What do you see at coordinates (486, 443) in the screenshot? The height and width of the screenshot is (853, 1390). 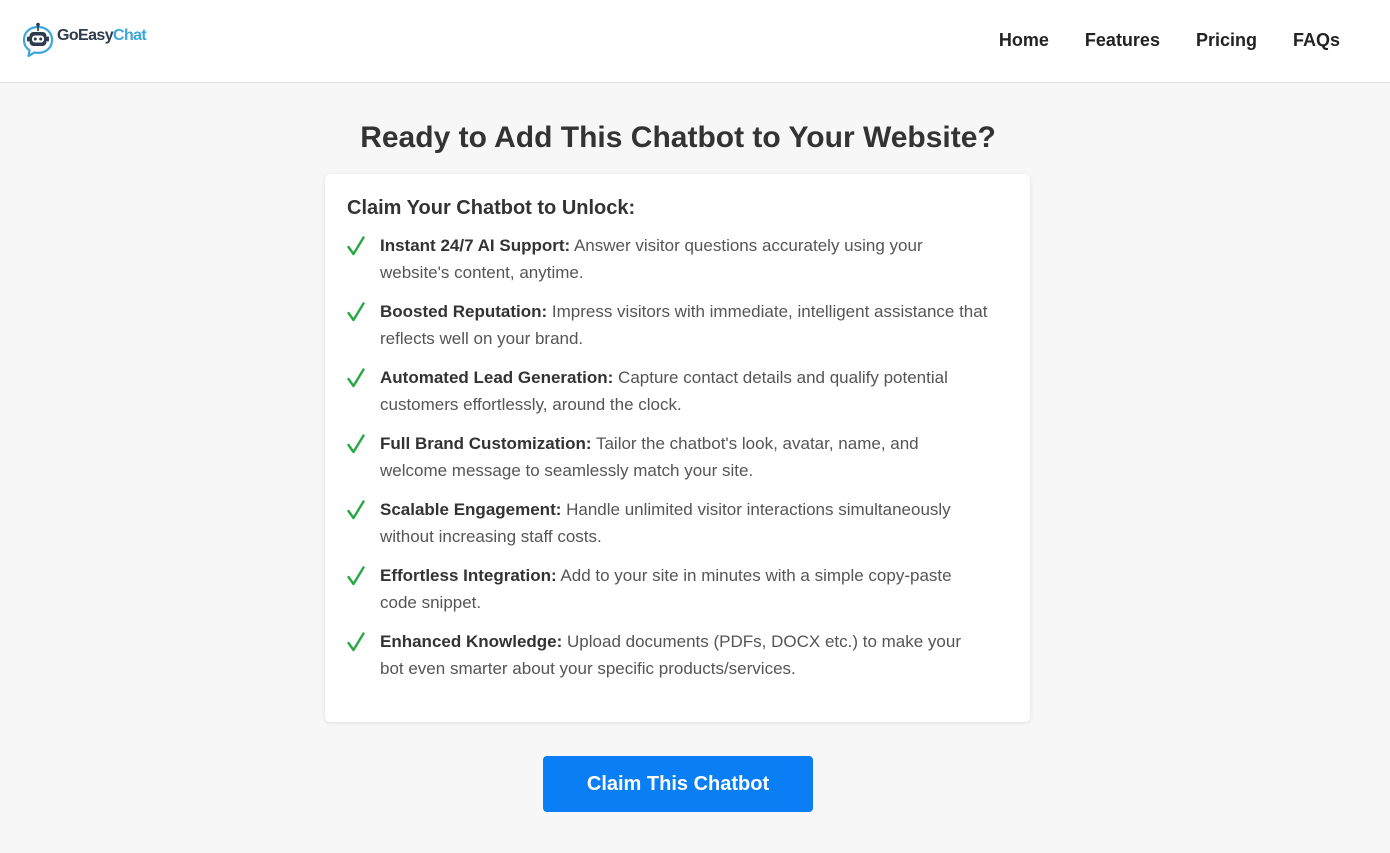 I see `benefit-title: Full Brand Customization:` at bounding box center [486, 443].